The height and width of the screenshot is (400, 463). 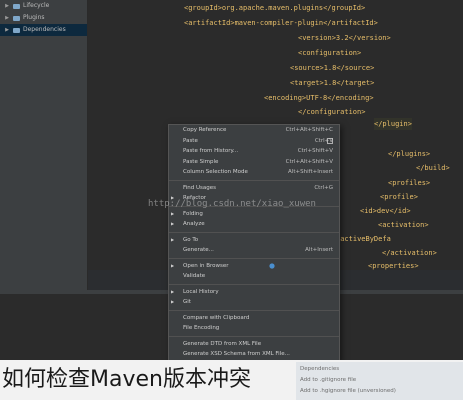 I want to click on menu-item-shortcut: Alt+Insert, so click(x=319, y=250).